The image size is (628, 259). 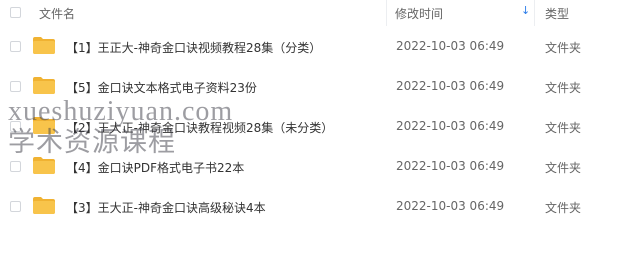 What do you see at coordinates (193, 47) in the screenshot?
I see `file-name: 【1】王正大-神奇金口诀视频教程28集（分类）` at bounding box center [193, 47].